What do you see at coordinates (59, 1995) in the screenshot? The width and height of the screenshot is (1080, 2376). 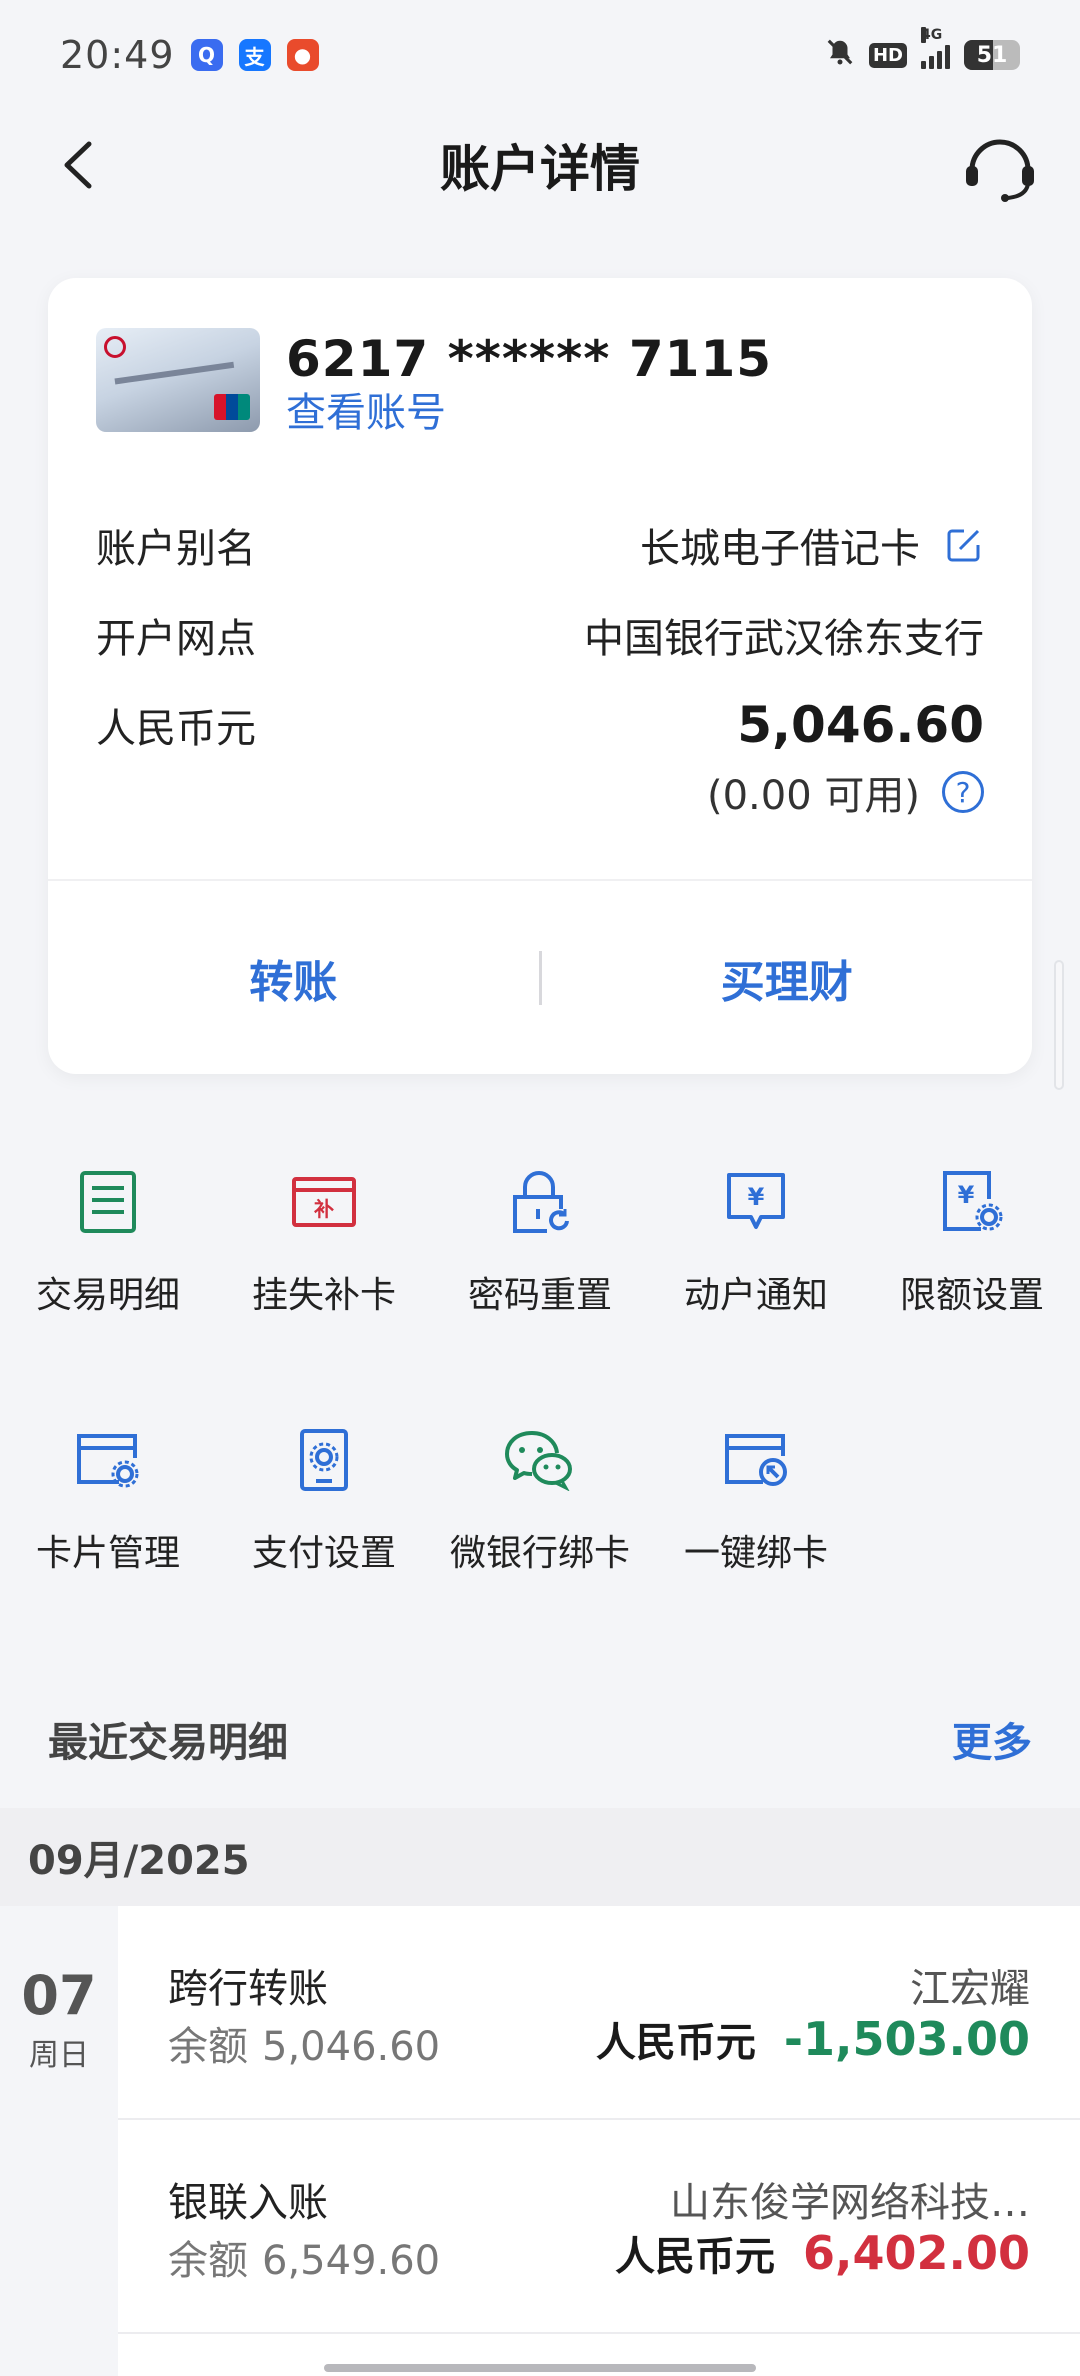 I see `date-day: 07` at bounding box center [59, 1995].